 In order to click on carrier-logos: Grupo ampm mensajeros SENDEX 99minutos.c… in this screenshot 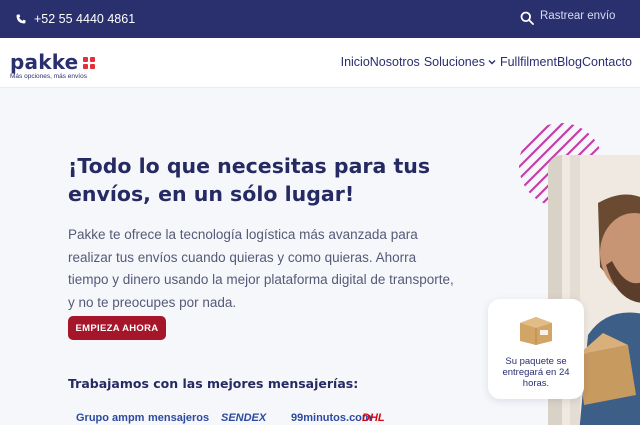, I will do `click(248, 418)`.